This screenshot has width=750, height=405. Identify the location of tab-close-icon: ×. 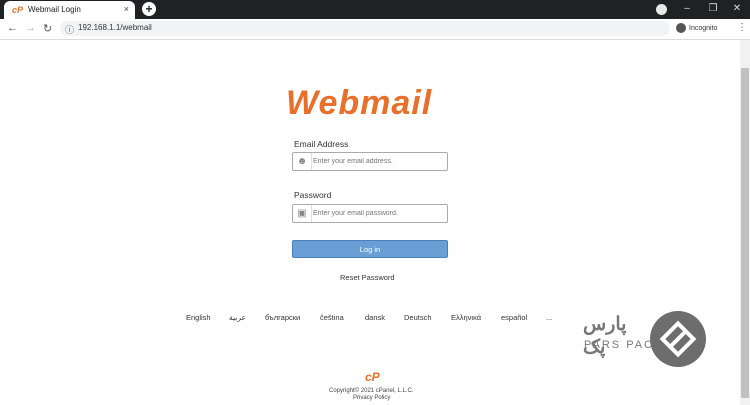
(126, 9).